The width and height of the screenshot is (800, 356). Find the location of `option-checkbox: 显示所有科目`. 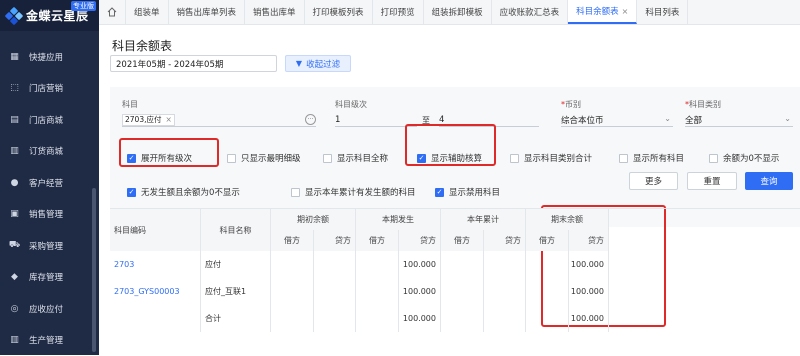

option-checkbox: 显示所有科目 is located at coordinates (651, 158).